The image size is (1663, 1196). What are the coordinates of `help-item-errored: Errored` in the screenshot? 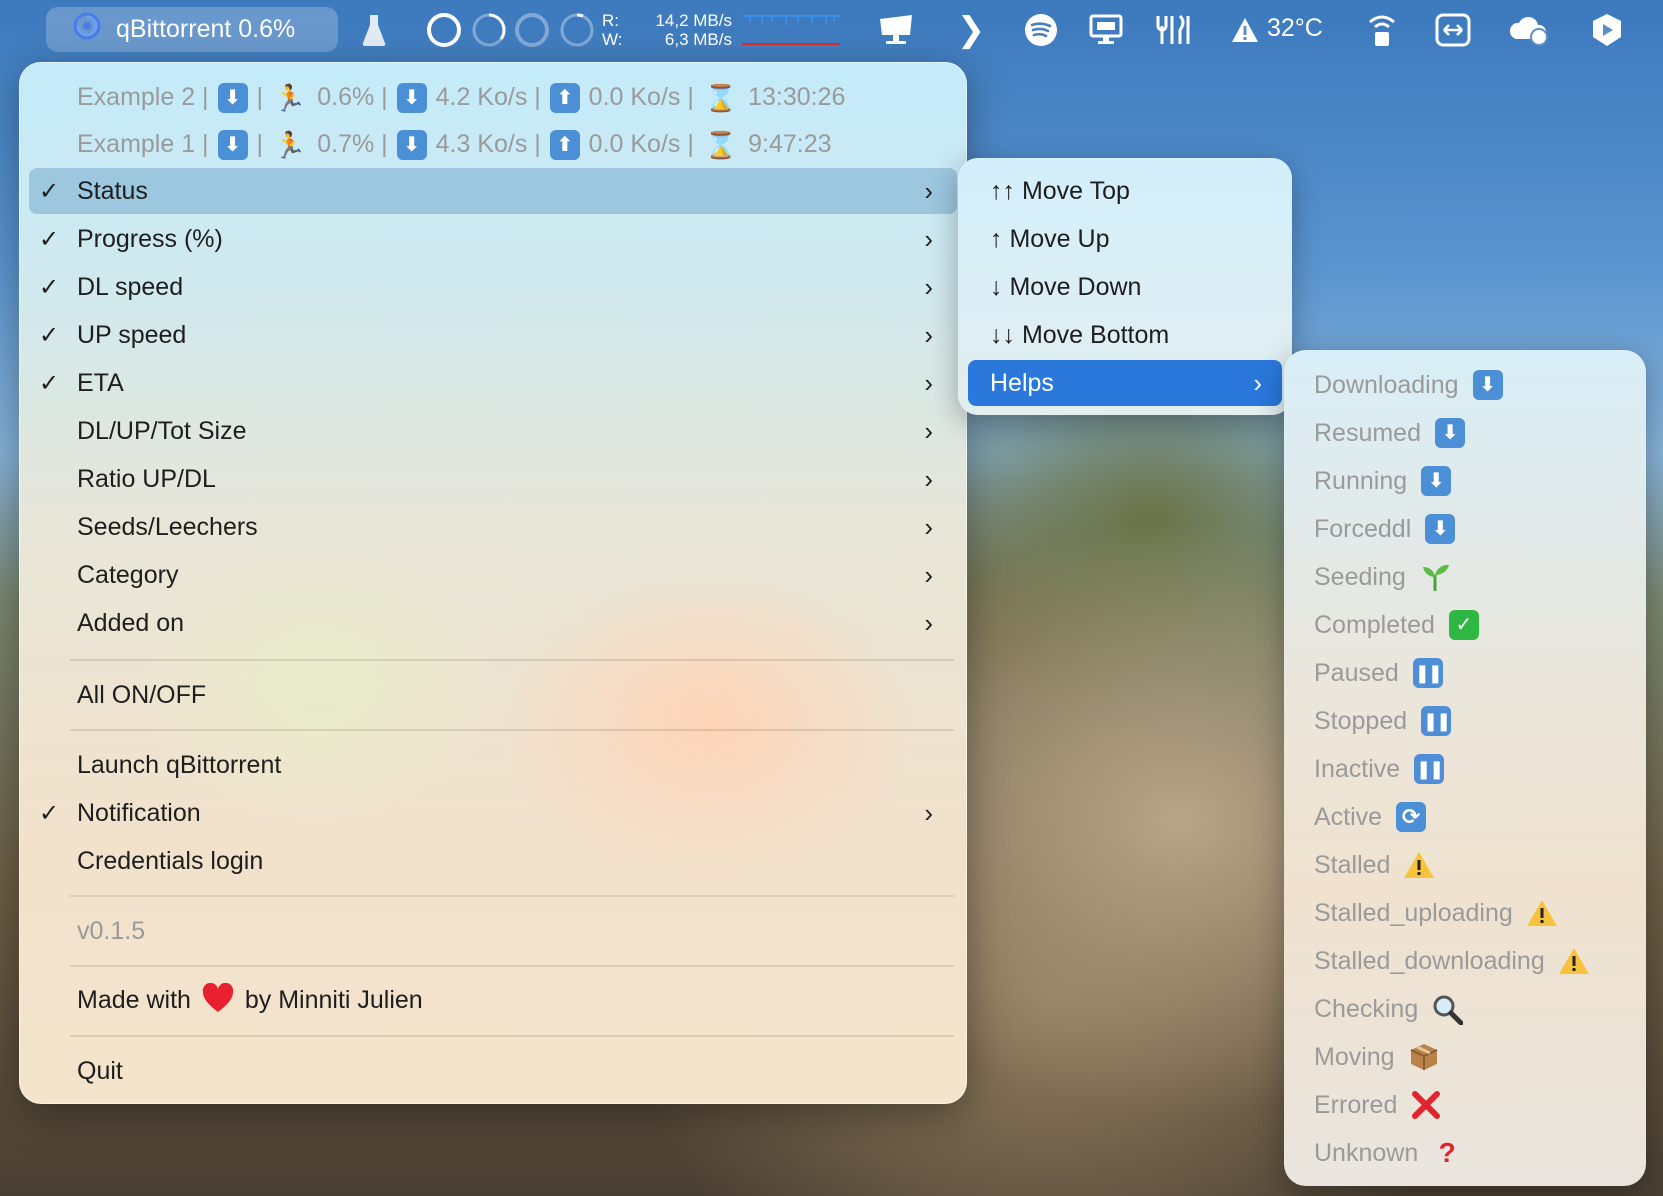 It's located at (1378, 1105).